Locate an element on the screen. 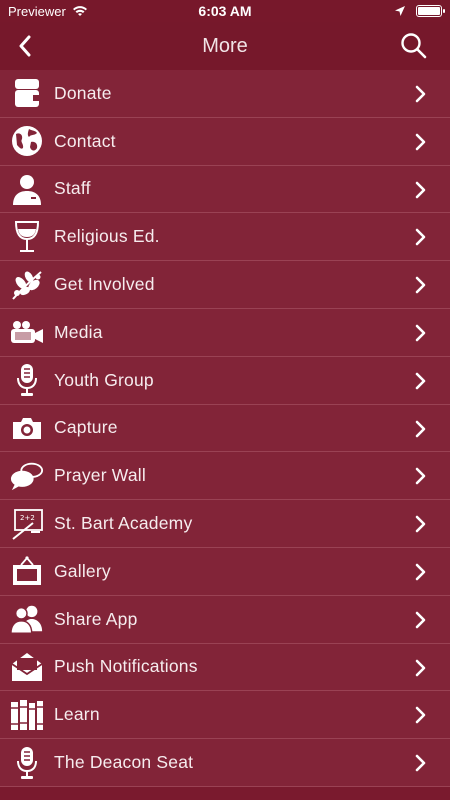 The height and width of the screenshot is (800, 450). menu-item-youth-group: Youth Group is located at coordinates (225, 380).